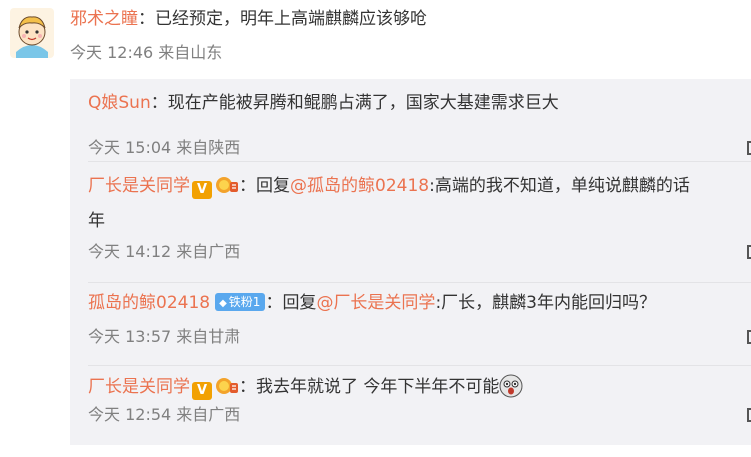 Image resolution: width=751 pixels, height=457 pixels. I want to click on fan-badge-label: 铁粉1, so click(244, 302).